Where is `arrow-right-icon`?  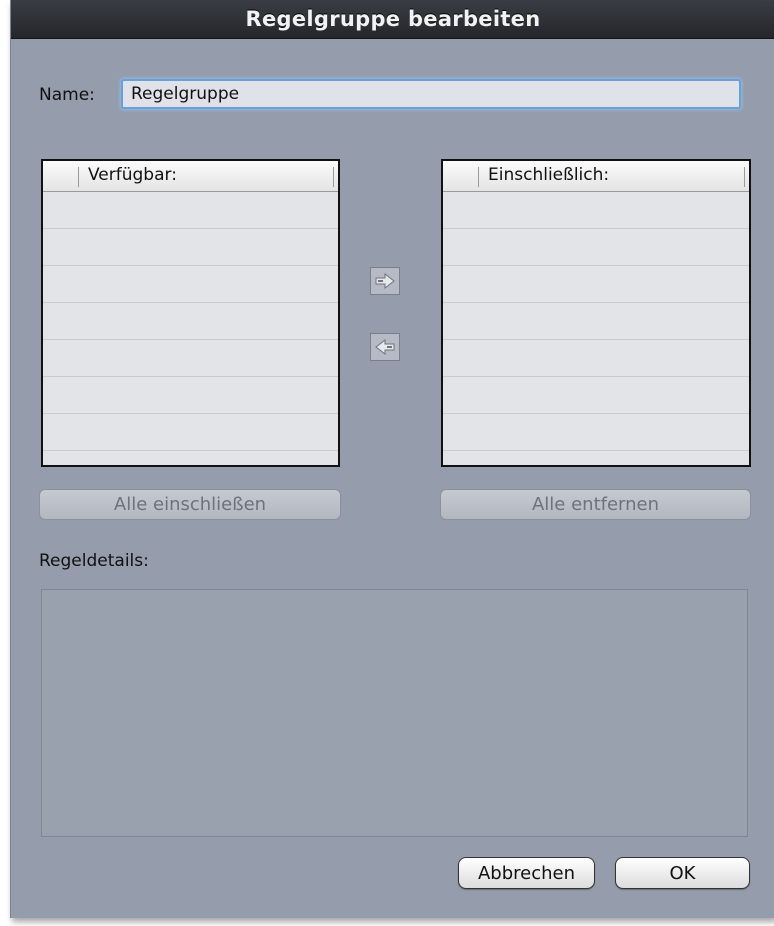 arrow-right-icon is located at coordinates (385, 281).